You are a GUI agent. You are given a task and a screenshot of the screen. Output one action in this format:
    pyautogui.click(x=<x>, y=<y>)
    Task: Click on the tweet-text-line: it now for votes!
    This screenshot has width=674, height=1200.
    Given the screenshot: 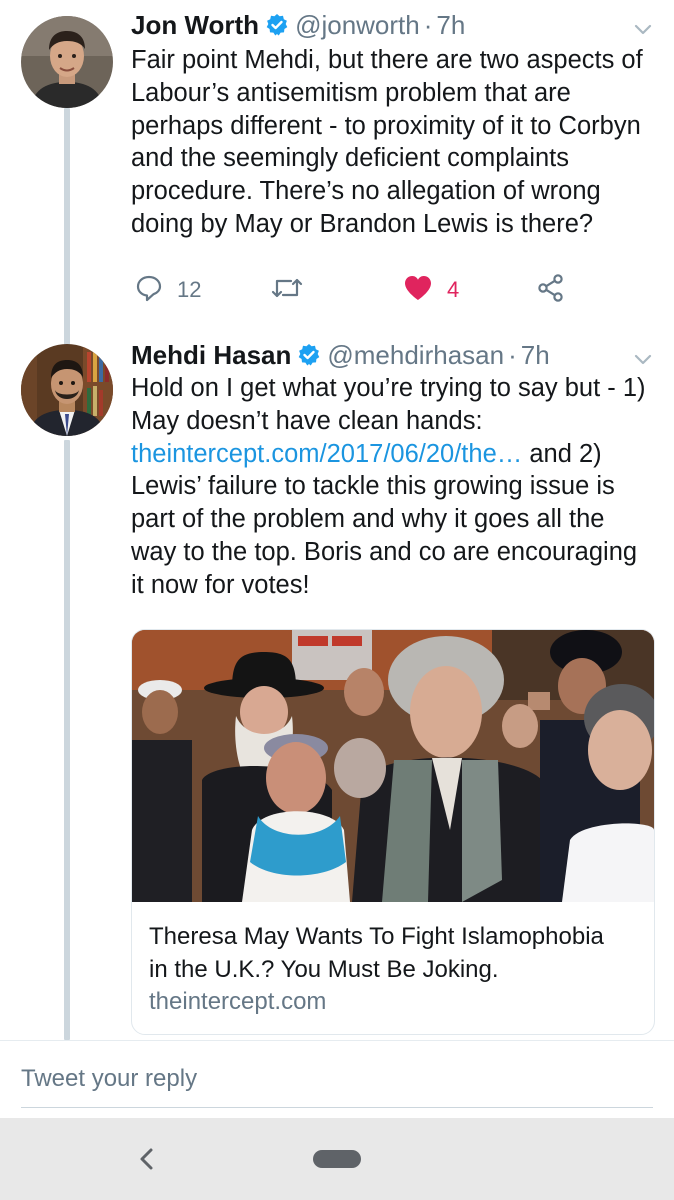 What is the action you would take?
    pyautogui.click(x=220, y=584)
    